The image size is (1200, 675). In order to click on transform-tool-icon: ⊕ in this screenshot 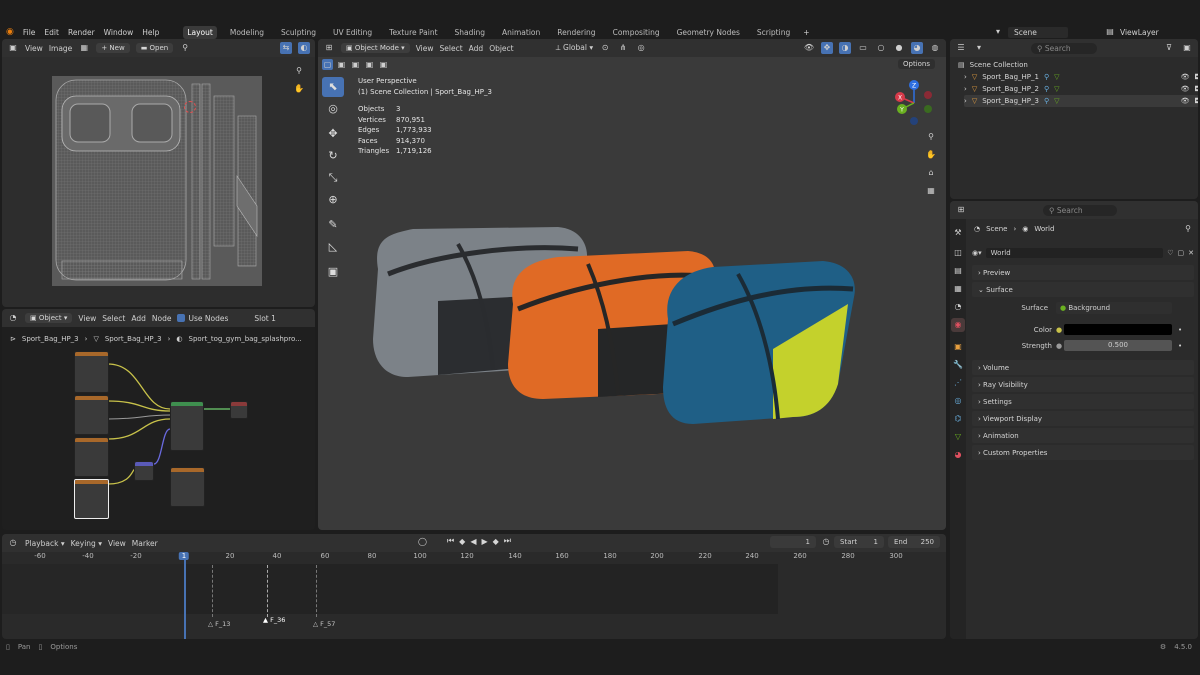, I will do `click(333, 200)`.